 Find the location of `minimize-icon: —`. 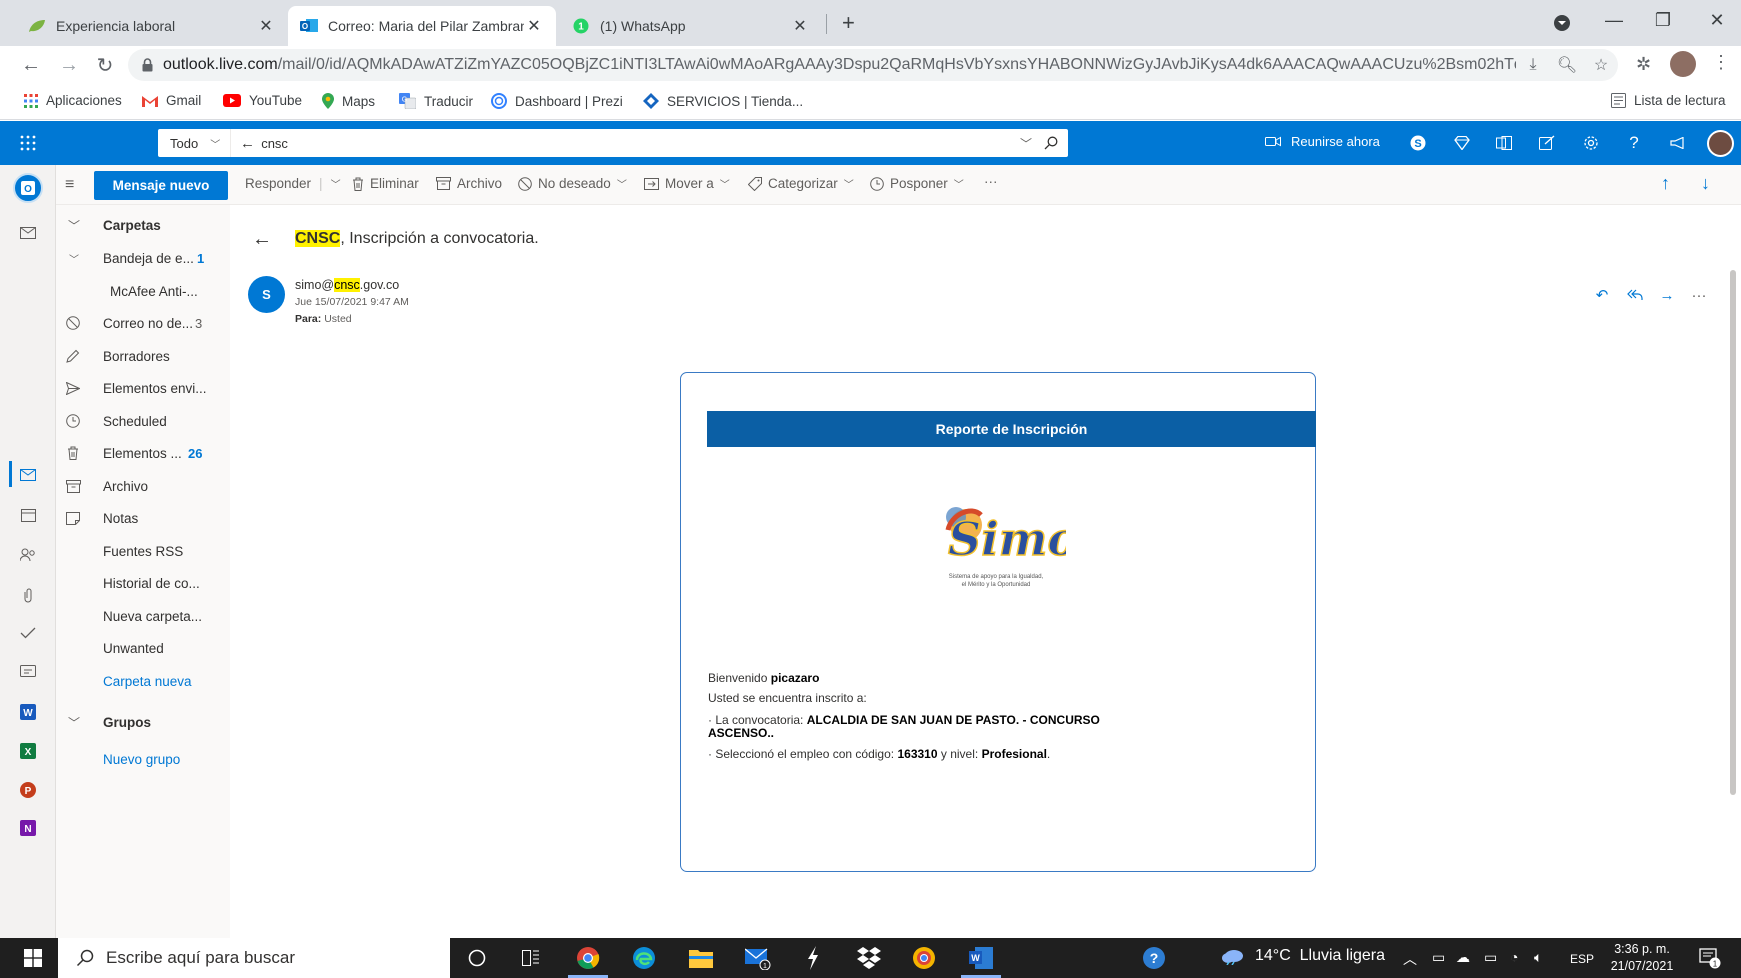

minimize-icon: — is located at coordinates (1614, 20).